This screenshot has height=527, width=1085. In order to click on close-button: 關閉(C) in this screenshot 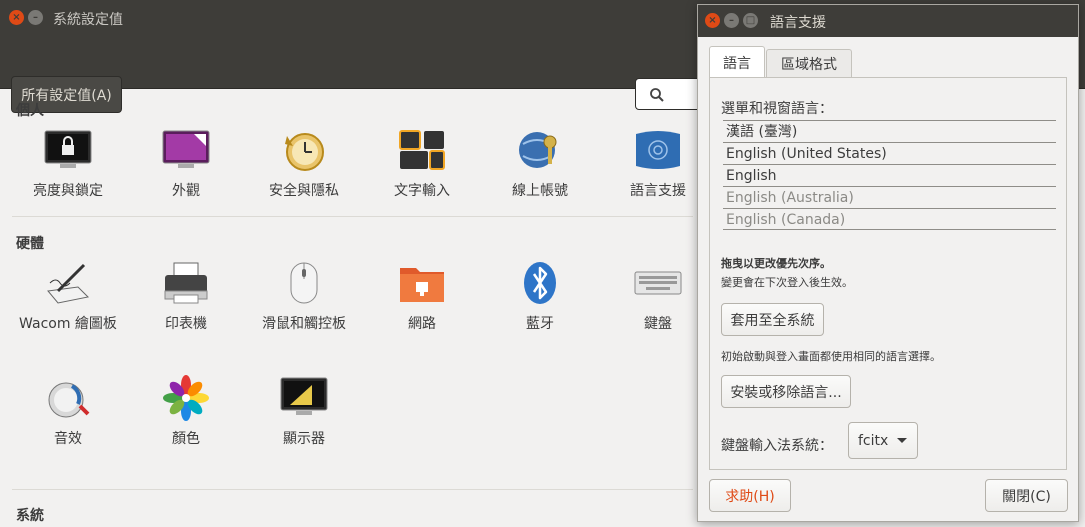, I will do `click(1026, 495)`.